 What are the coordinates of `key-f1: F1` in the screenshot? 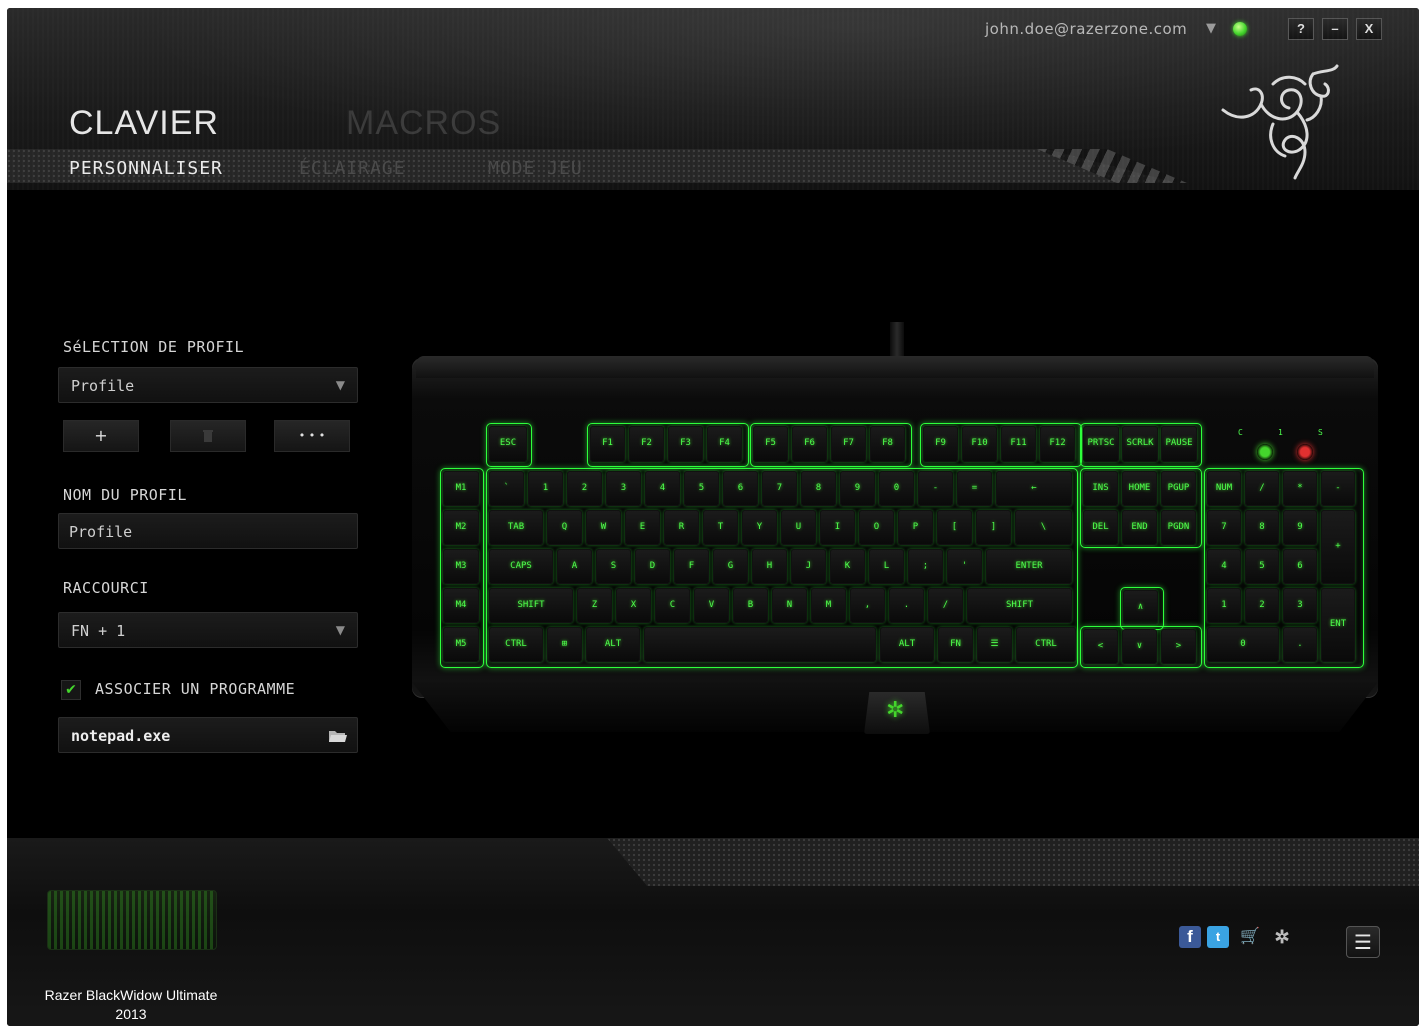 It's located at (607, 444).